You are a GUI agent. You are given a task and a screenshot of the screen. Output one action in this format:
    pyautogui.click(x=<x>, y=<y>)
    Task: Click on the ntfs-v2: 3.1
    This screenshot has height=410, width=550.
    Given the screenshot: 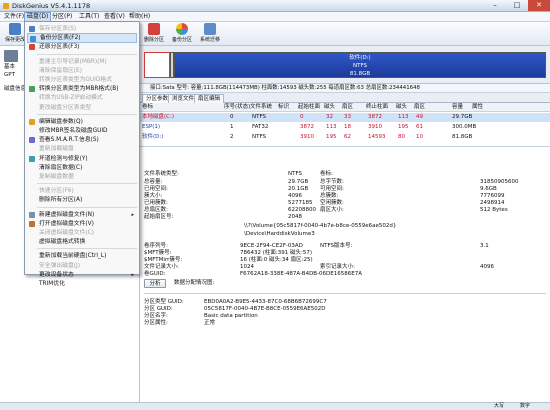 What is the action you would take?
    pyautogui.click(x=484, y=246)
    